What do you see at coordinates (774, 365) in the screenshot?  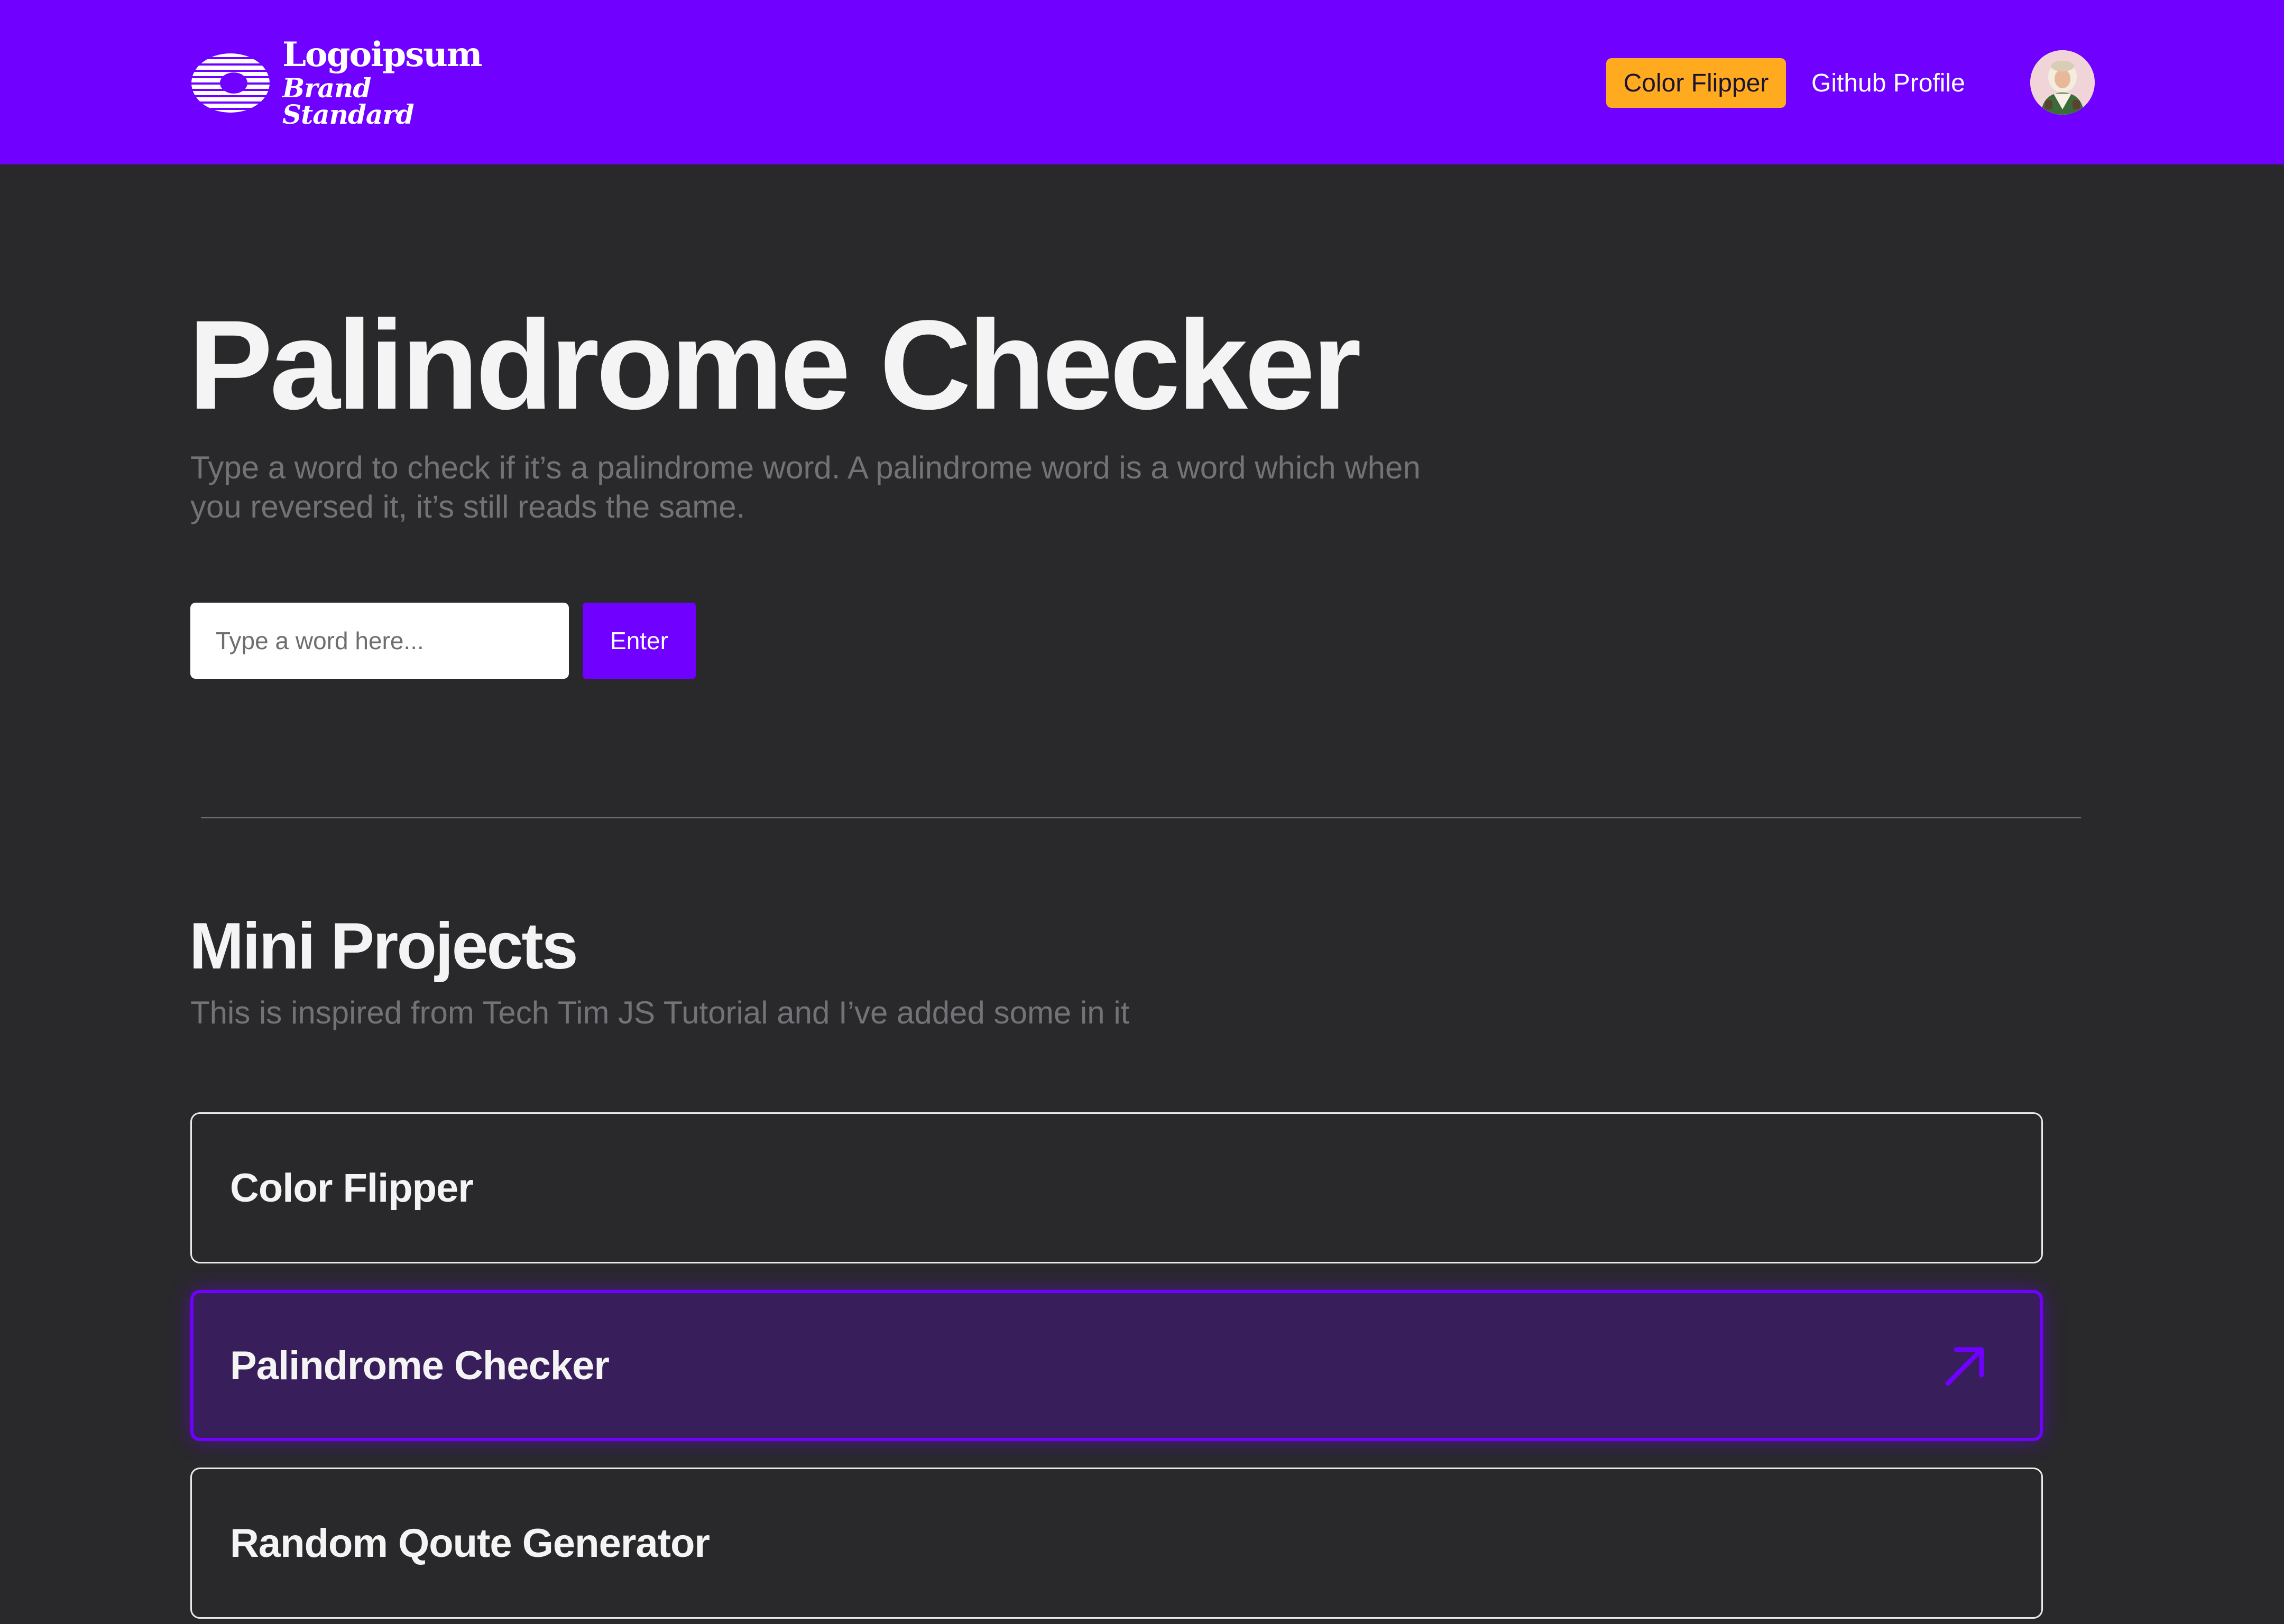 I see `page-title: Palindrome Checker` at bounding box center [774, 365].